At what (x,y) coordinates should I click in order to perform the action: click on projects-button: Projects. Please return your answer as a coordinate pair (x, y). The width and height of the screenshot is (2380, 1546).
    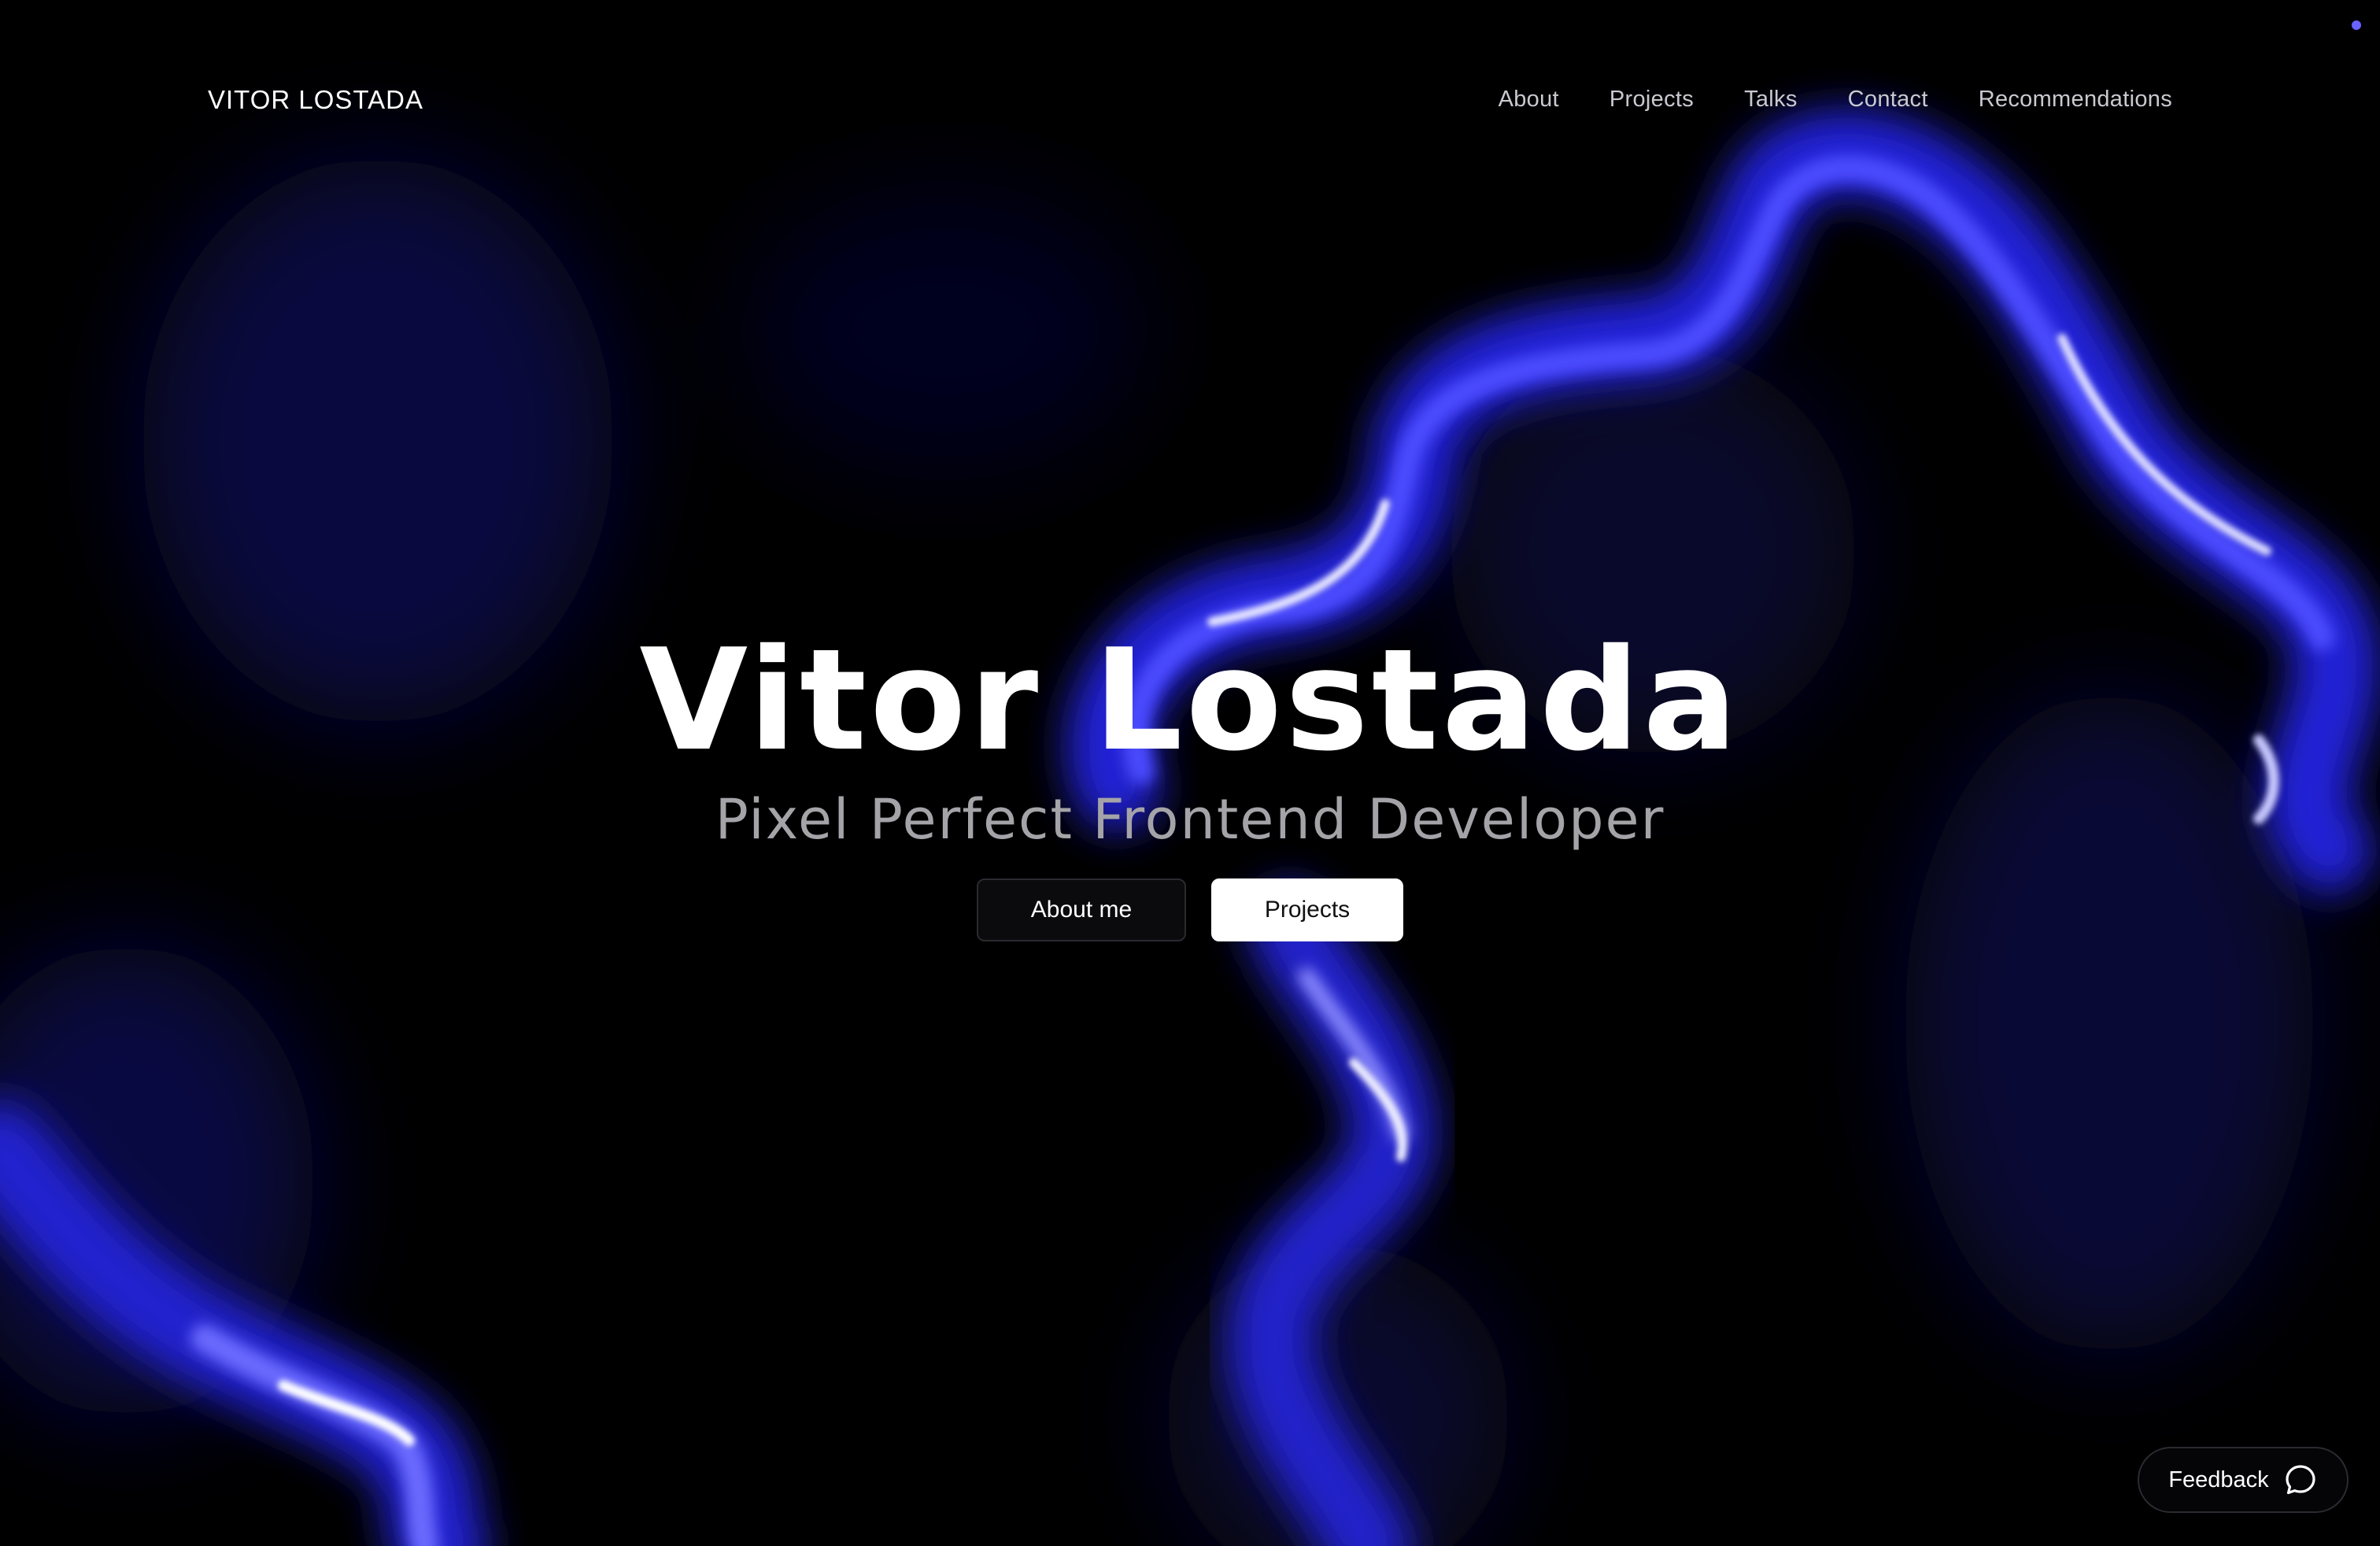
    Looking at the image, I should click on (1307, 910).